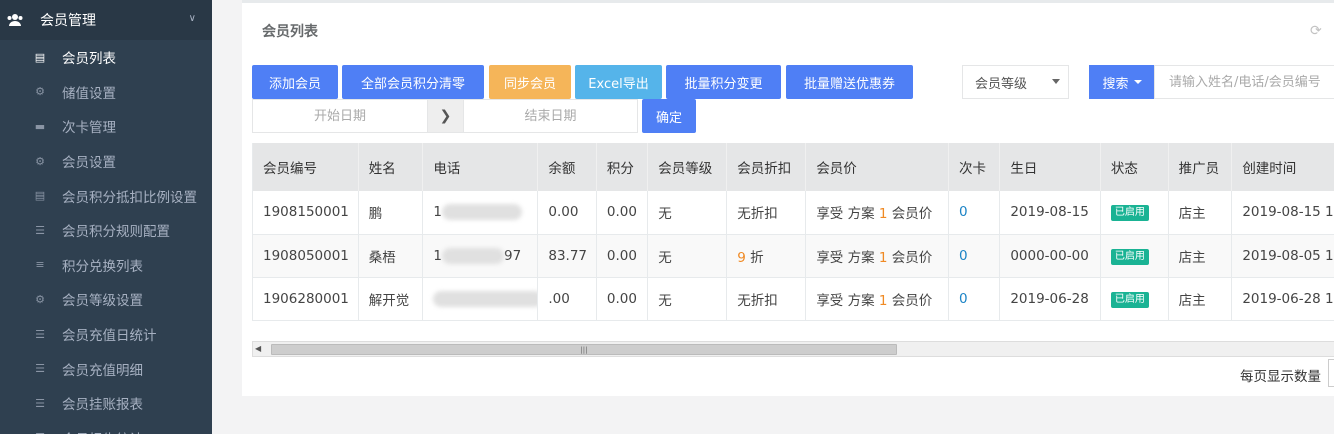 The width and height of the screenshot is (1334, 434). Describe the element at coordinates (340, 116) in the screenshot. I see `start-date-input` at that location.